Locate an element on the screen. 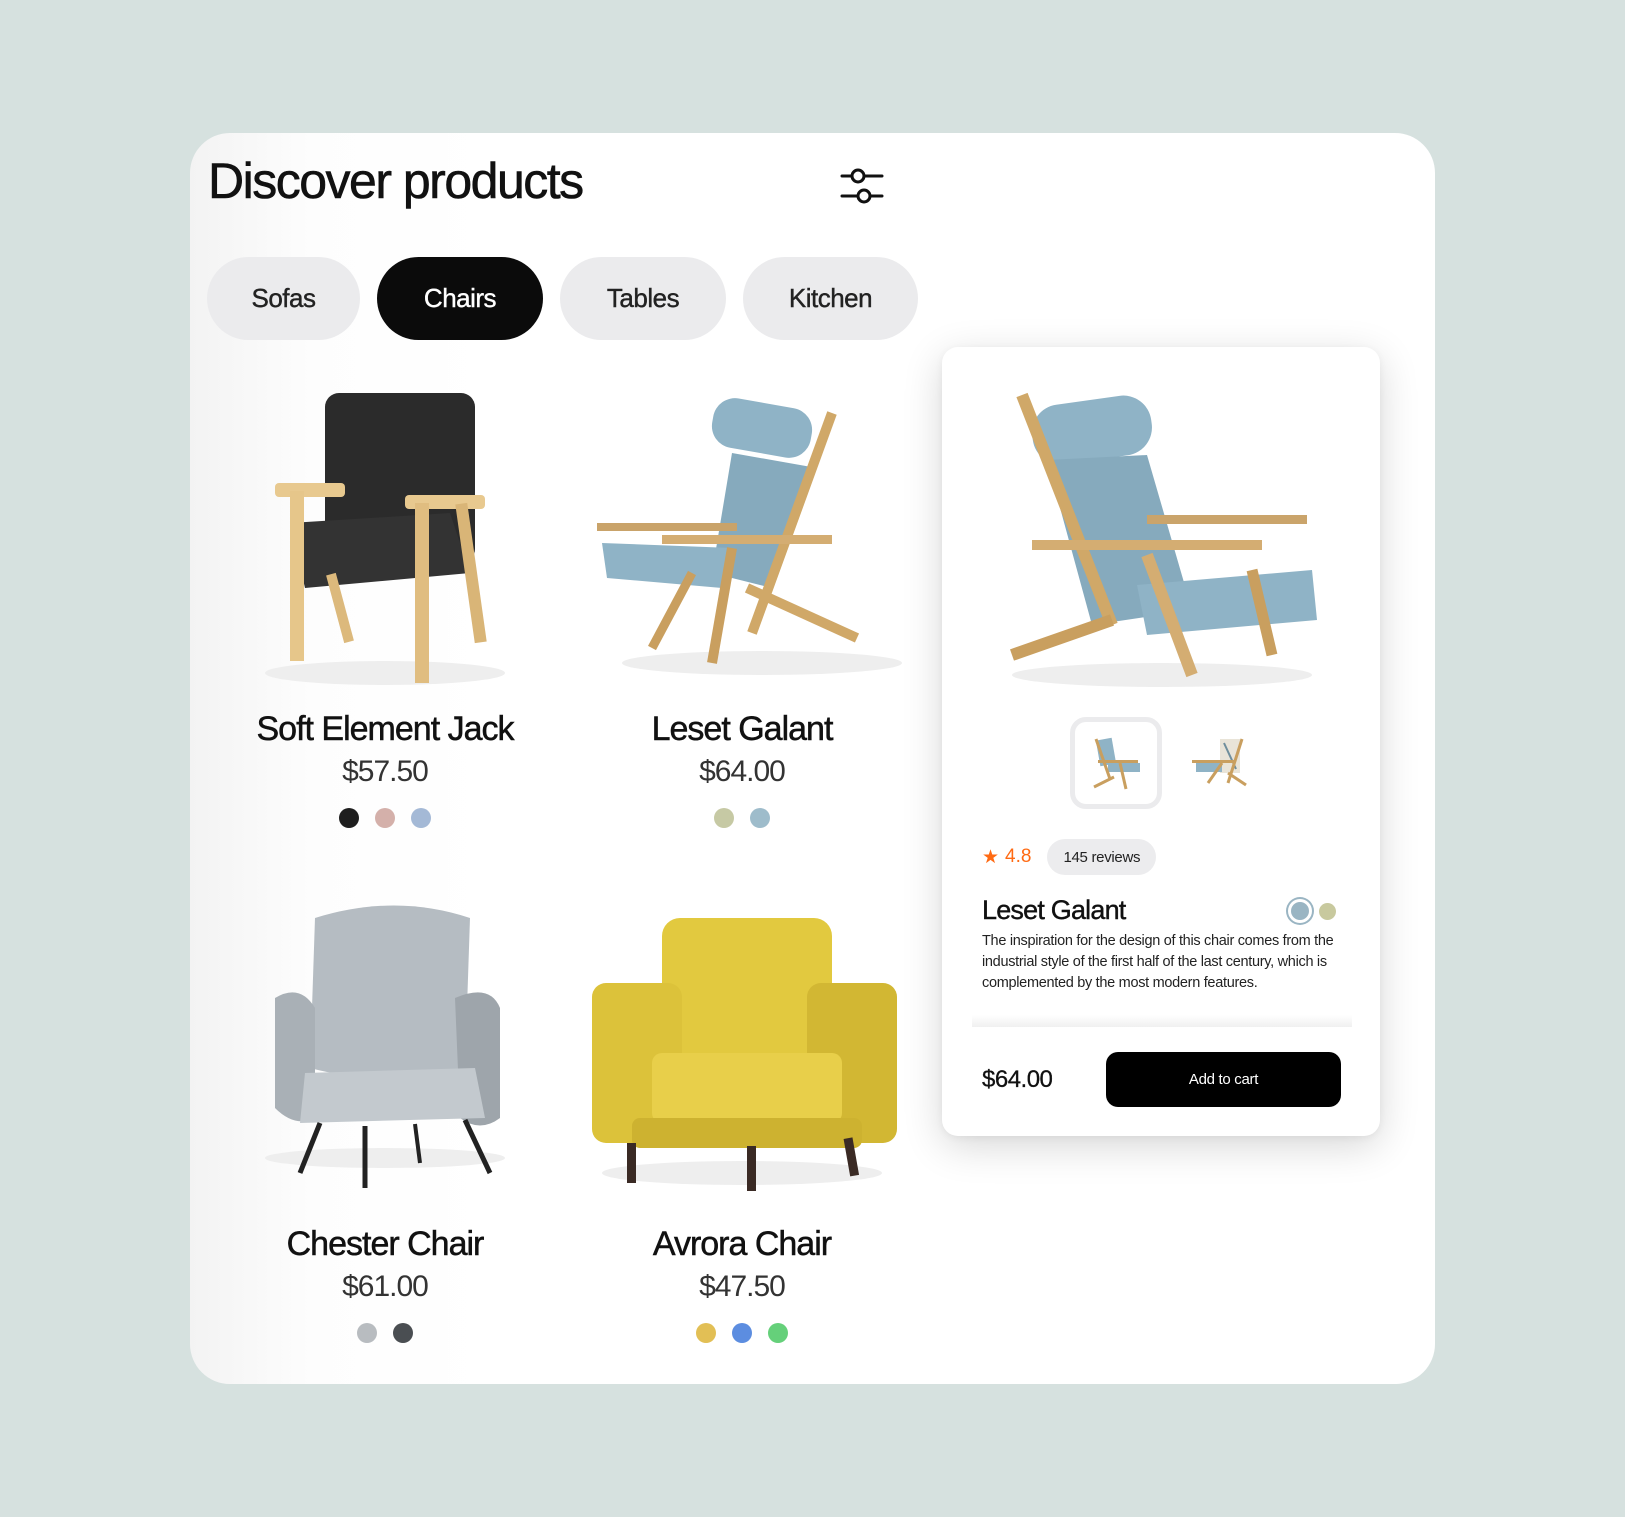 The image size is (1625, 1517). color-option-selected is located at coordinates (1300, 911).